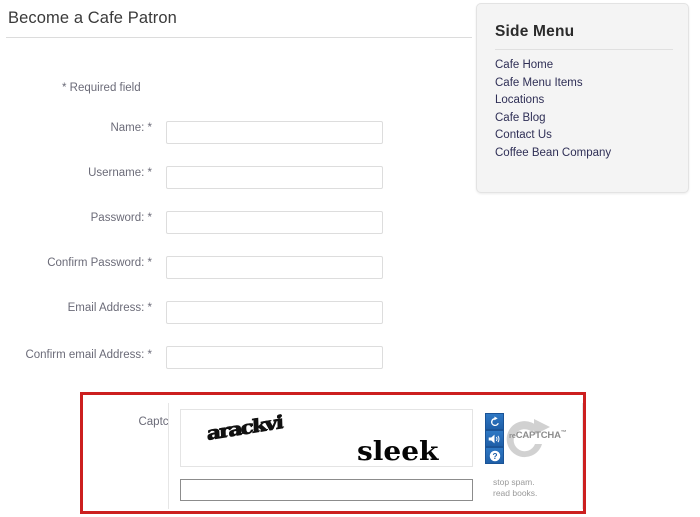 Image resolution: width=700 pixels, height=517 pixels. Describe the element at coordinates (553, 136) in the screenshot. I see `sidebar-item-contact-us: Contact Us` at that location.